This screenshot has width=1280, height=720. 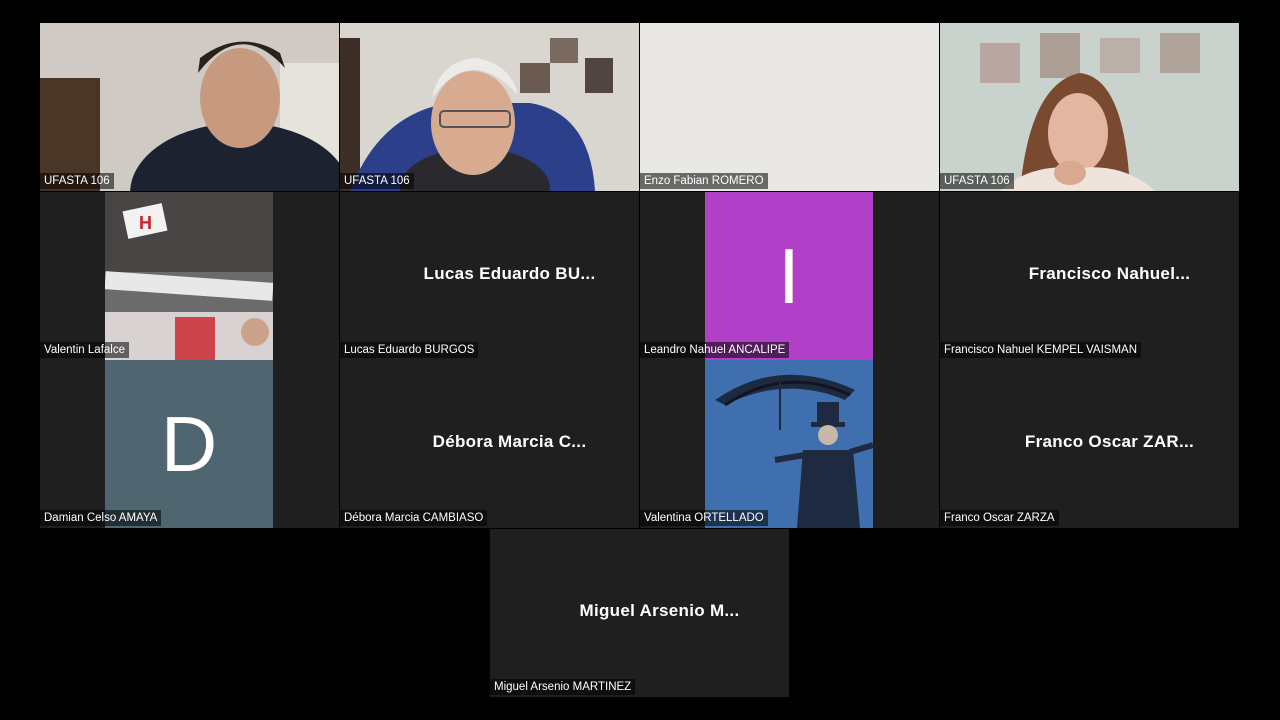 I want to click on participant-name-label: Miguel Arsenio MARTINEZ, so click(x=563, y=687).